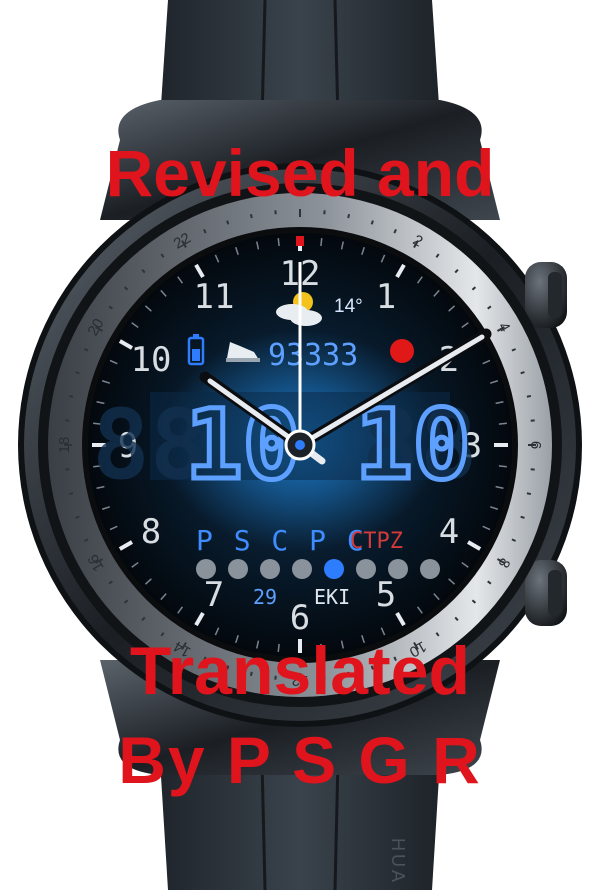  What do you see at coordinates (332, 597) in the screenshot?
I see `date-month: EKI` at bounding box center [332, 597].